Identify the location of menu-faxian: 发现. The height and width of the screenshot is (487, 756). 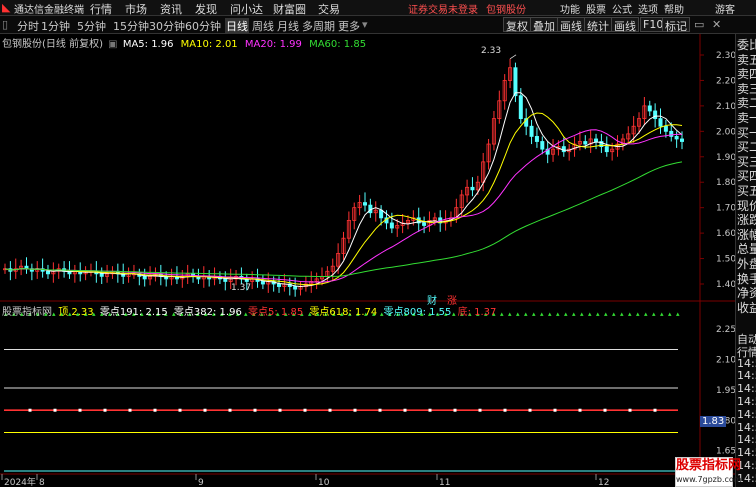
(206, 9).